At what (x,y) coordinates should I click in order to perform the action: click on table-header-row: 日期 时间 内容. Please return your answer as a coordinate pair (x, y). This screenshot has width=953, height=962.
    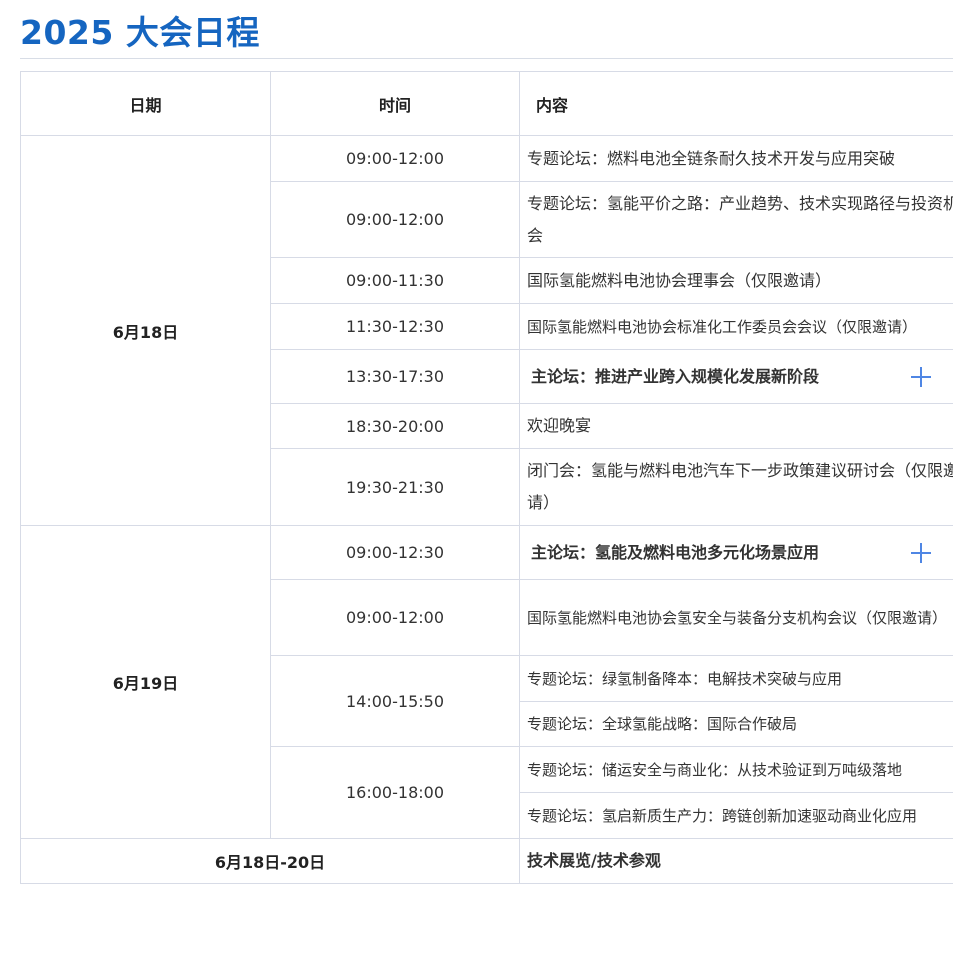
    Looking at the image, I should click on (486, 103).